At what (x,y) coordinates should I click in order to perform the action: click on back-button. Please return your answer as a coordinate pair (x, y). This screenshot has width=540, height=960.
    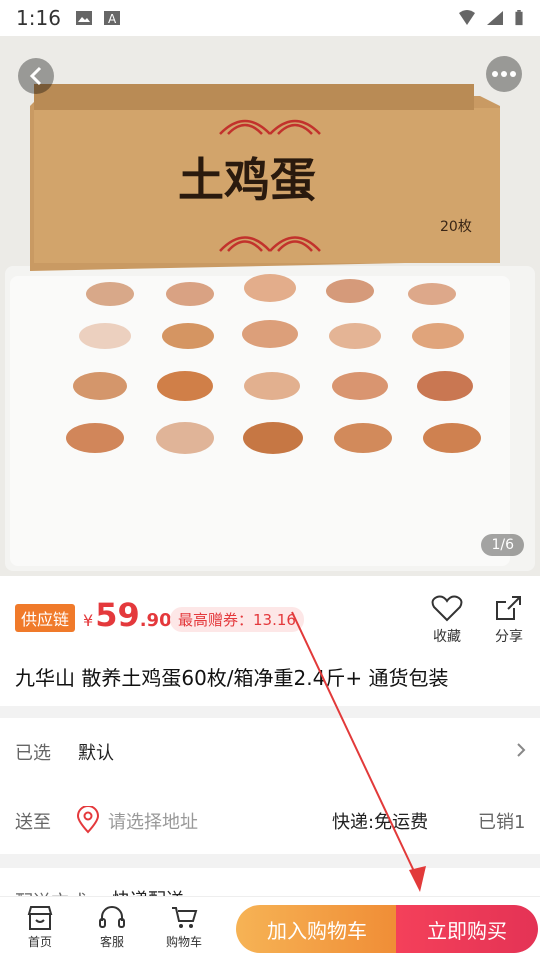
    Looking at the image, I should click on (36, 76).